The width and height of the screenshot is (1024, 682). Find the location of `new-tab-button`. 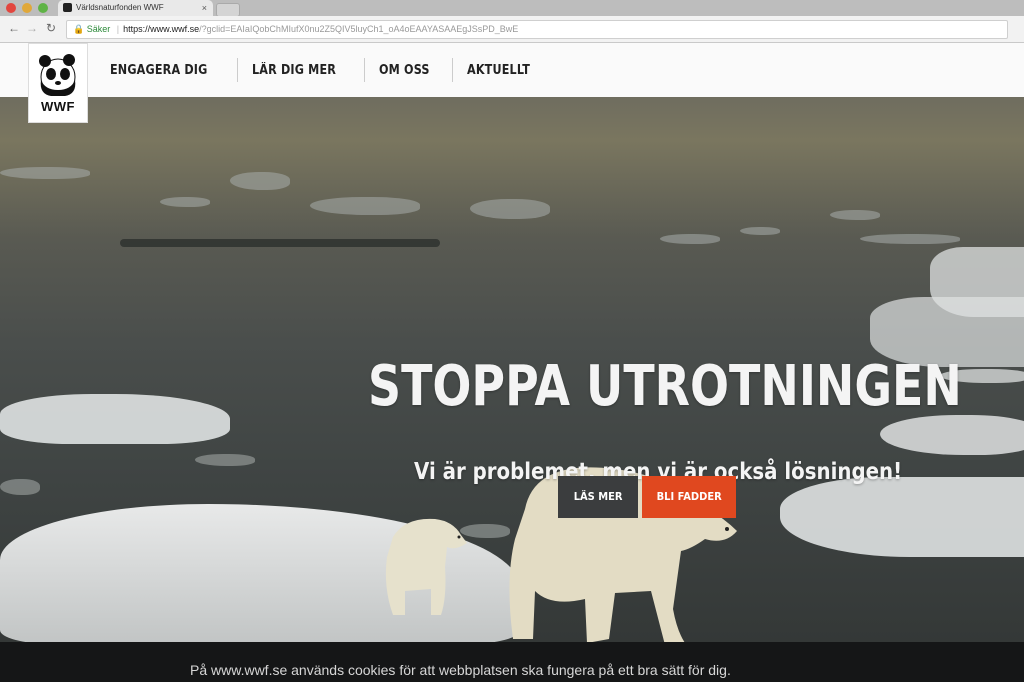

new-tab-button is located at coordinates (228, 10).